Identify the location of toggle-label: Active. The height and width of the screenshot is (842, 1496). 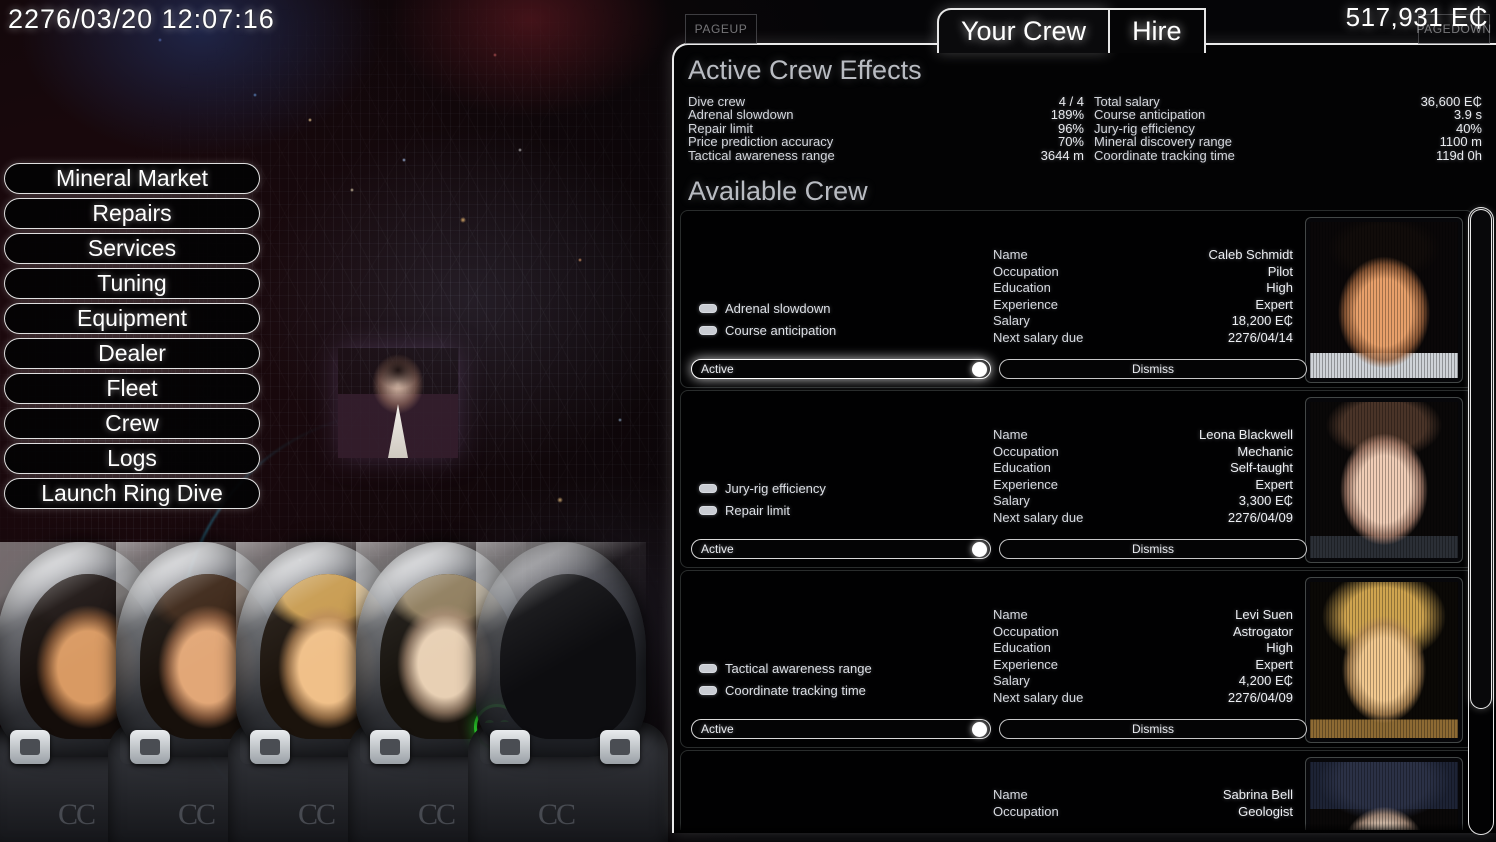
(717, 549).